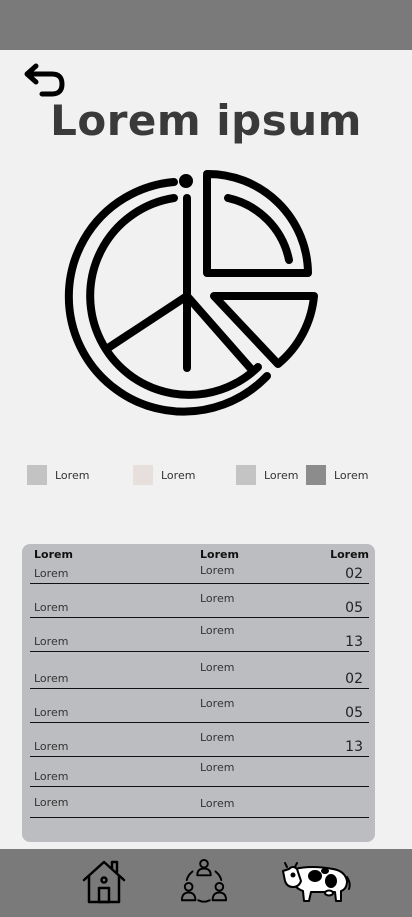  I want to click on nav-cow-button, so click(316, 882).